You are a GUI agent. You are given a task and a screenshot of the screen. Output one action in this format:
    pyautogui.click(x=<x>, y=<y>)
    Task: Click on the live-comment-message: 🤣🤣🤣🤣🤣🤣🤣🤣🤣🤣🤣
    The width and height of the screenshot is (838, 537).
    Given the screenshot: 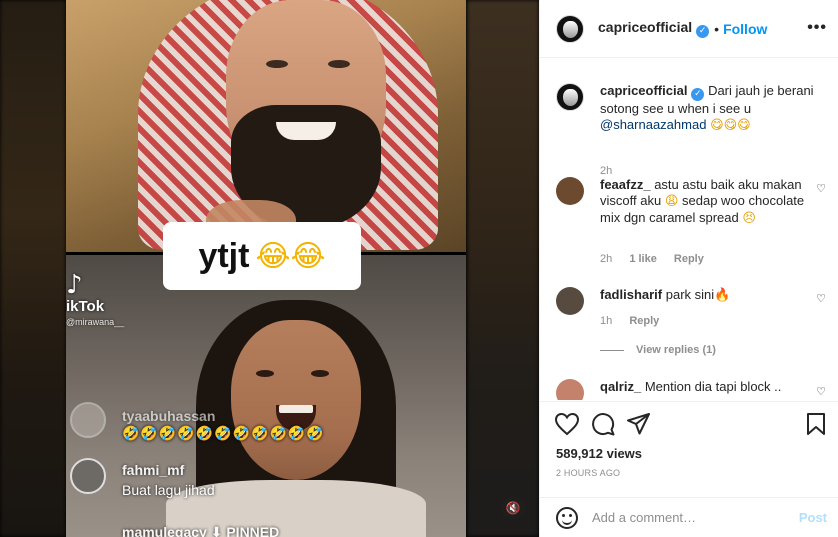 What is the action you would take?
    pyautogui.click(x=223, y=434)
    